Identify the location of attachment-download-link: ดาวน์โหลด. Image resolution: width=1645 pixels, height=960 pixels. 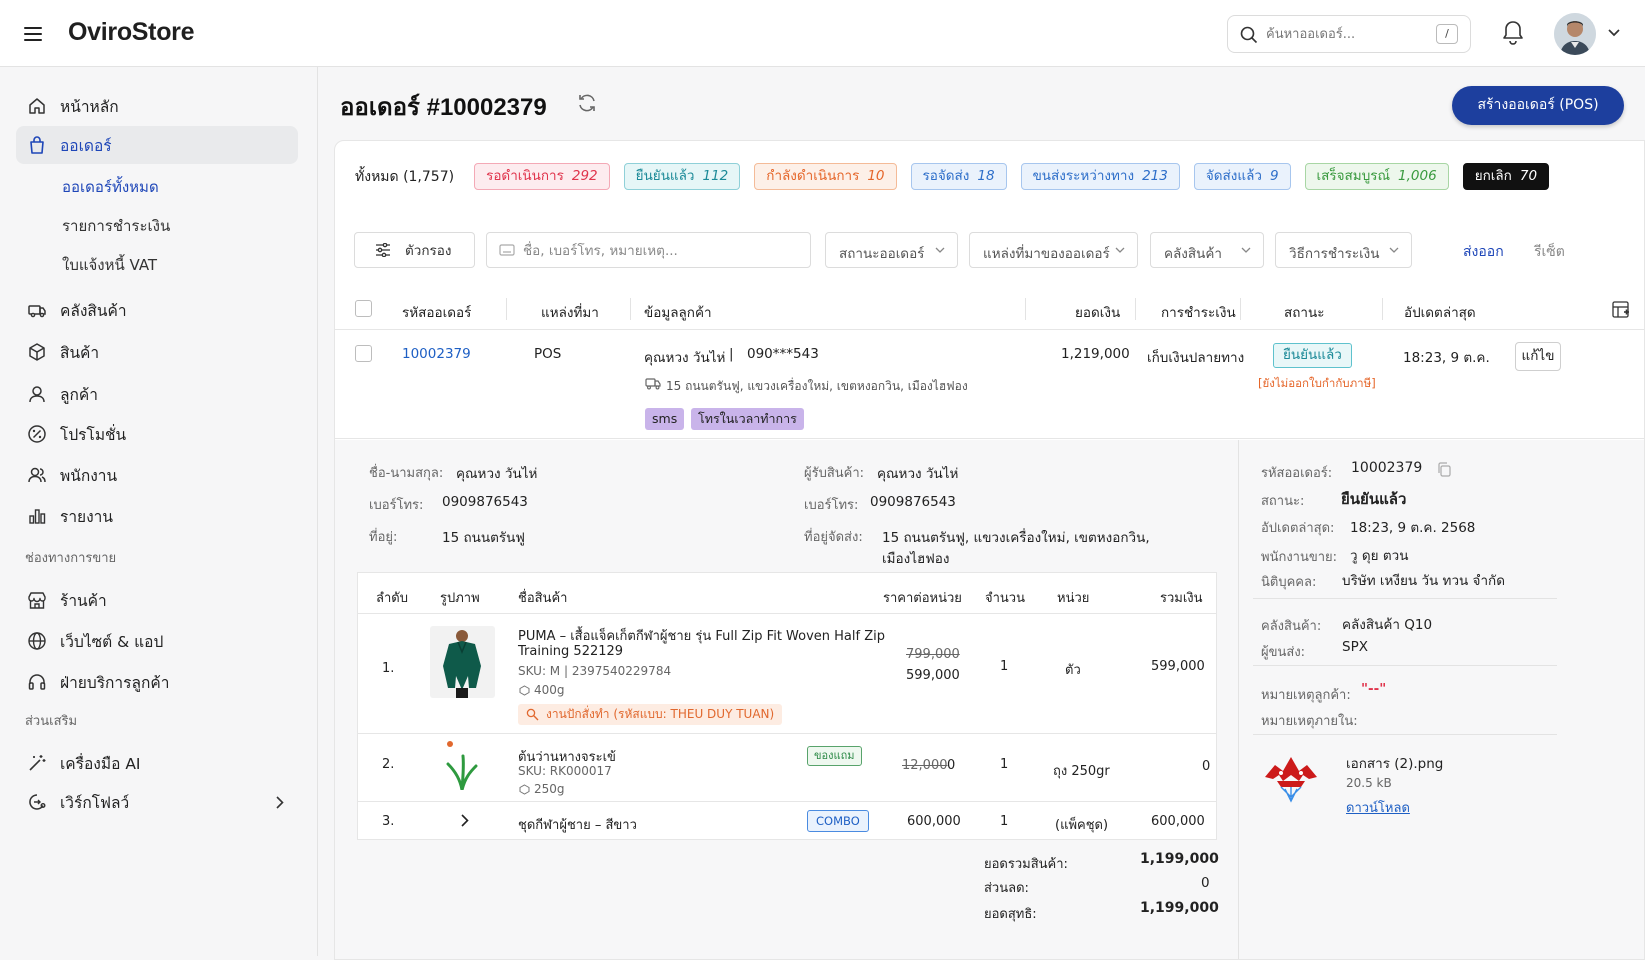
(1378, 807).